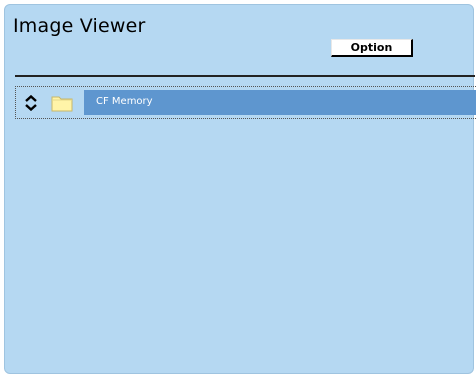 The image size is (476, 376). Describe the element at coordinates (31, 103) in the screenshot. I see `up-down-arrows-icon` at that location.